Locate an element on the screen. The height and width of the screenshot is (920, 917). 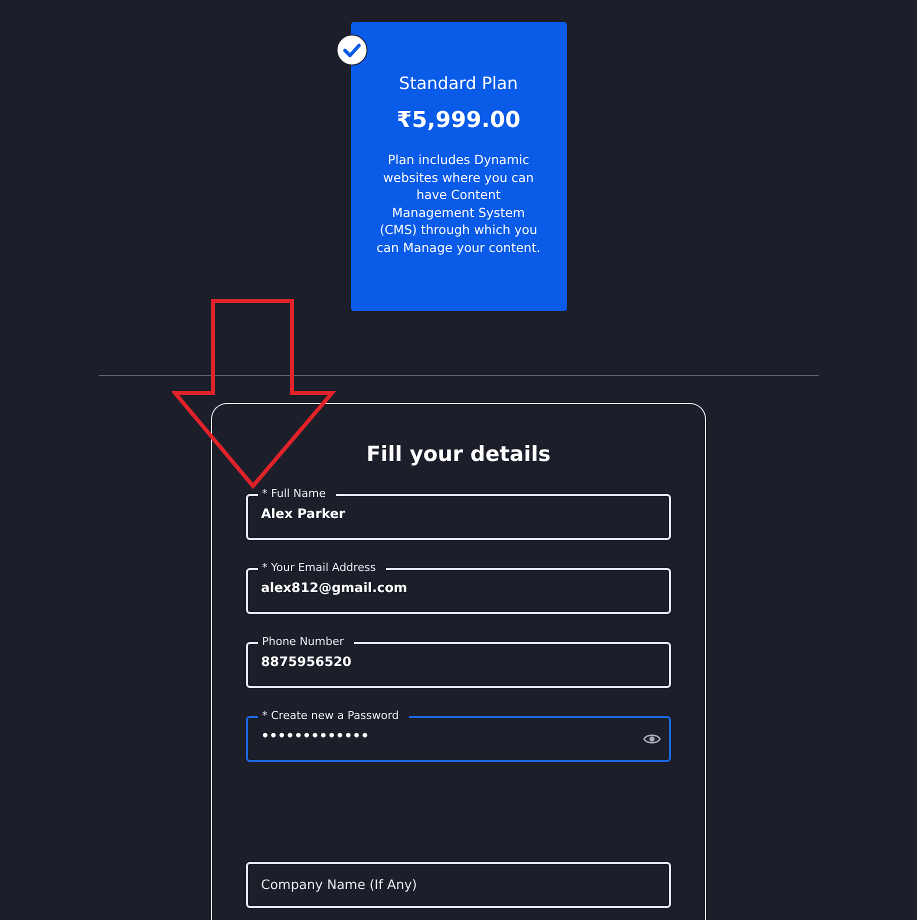
field-label: * Your Email Address is located at coordinates (322, 567).